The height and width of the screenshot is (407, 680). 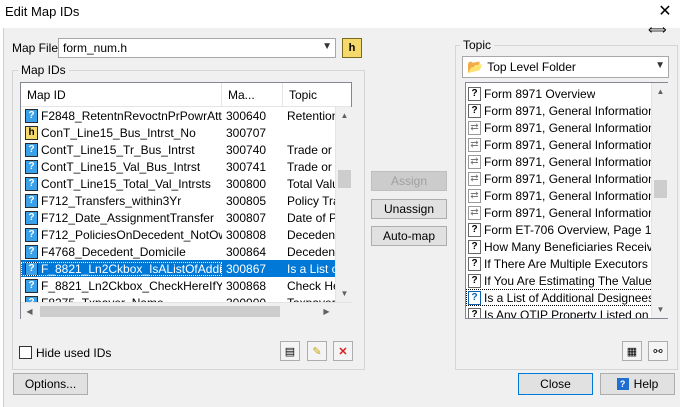 What do you see at coordinates (127, 217) in the screenshot?
I see `map-id-text: F712_Date_AssignmentTransfer` at bounding box center [127, 217].